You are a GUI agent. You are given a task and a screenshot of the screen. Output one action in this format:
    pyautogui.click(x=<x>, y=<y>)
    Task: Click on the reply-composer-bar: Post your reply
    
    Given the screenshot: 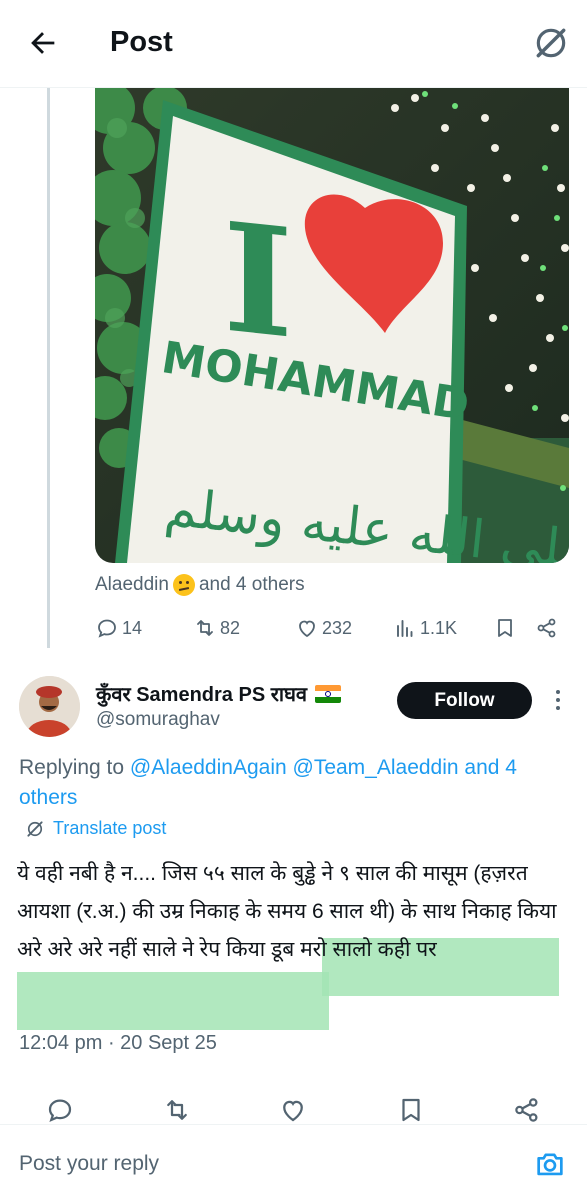 What is the action you would take?
    pyautogui.click(x=293, y=1162)
    